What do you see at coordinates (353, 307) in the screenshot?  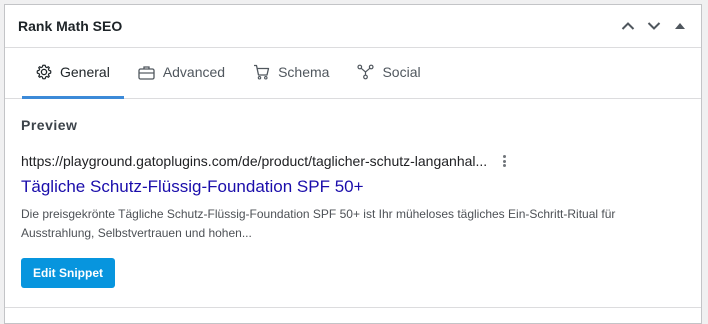 I see `section-divider` at bounding box center [353, 307].